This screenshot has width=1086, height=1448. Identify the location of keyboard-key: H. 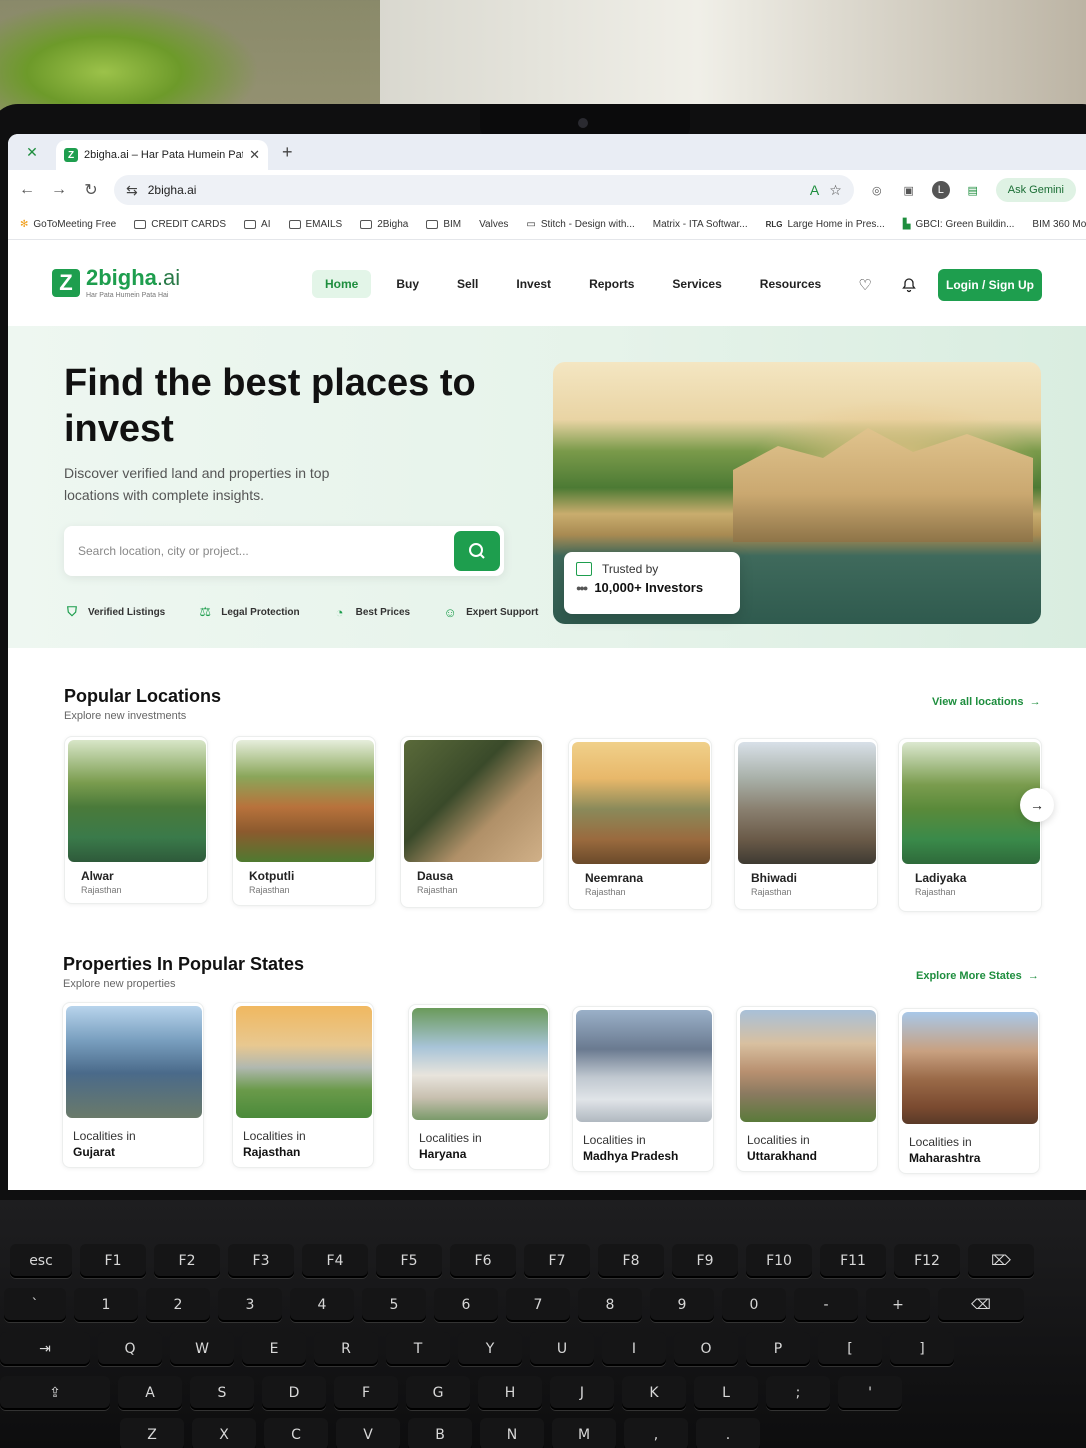
(510, 1393).